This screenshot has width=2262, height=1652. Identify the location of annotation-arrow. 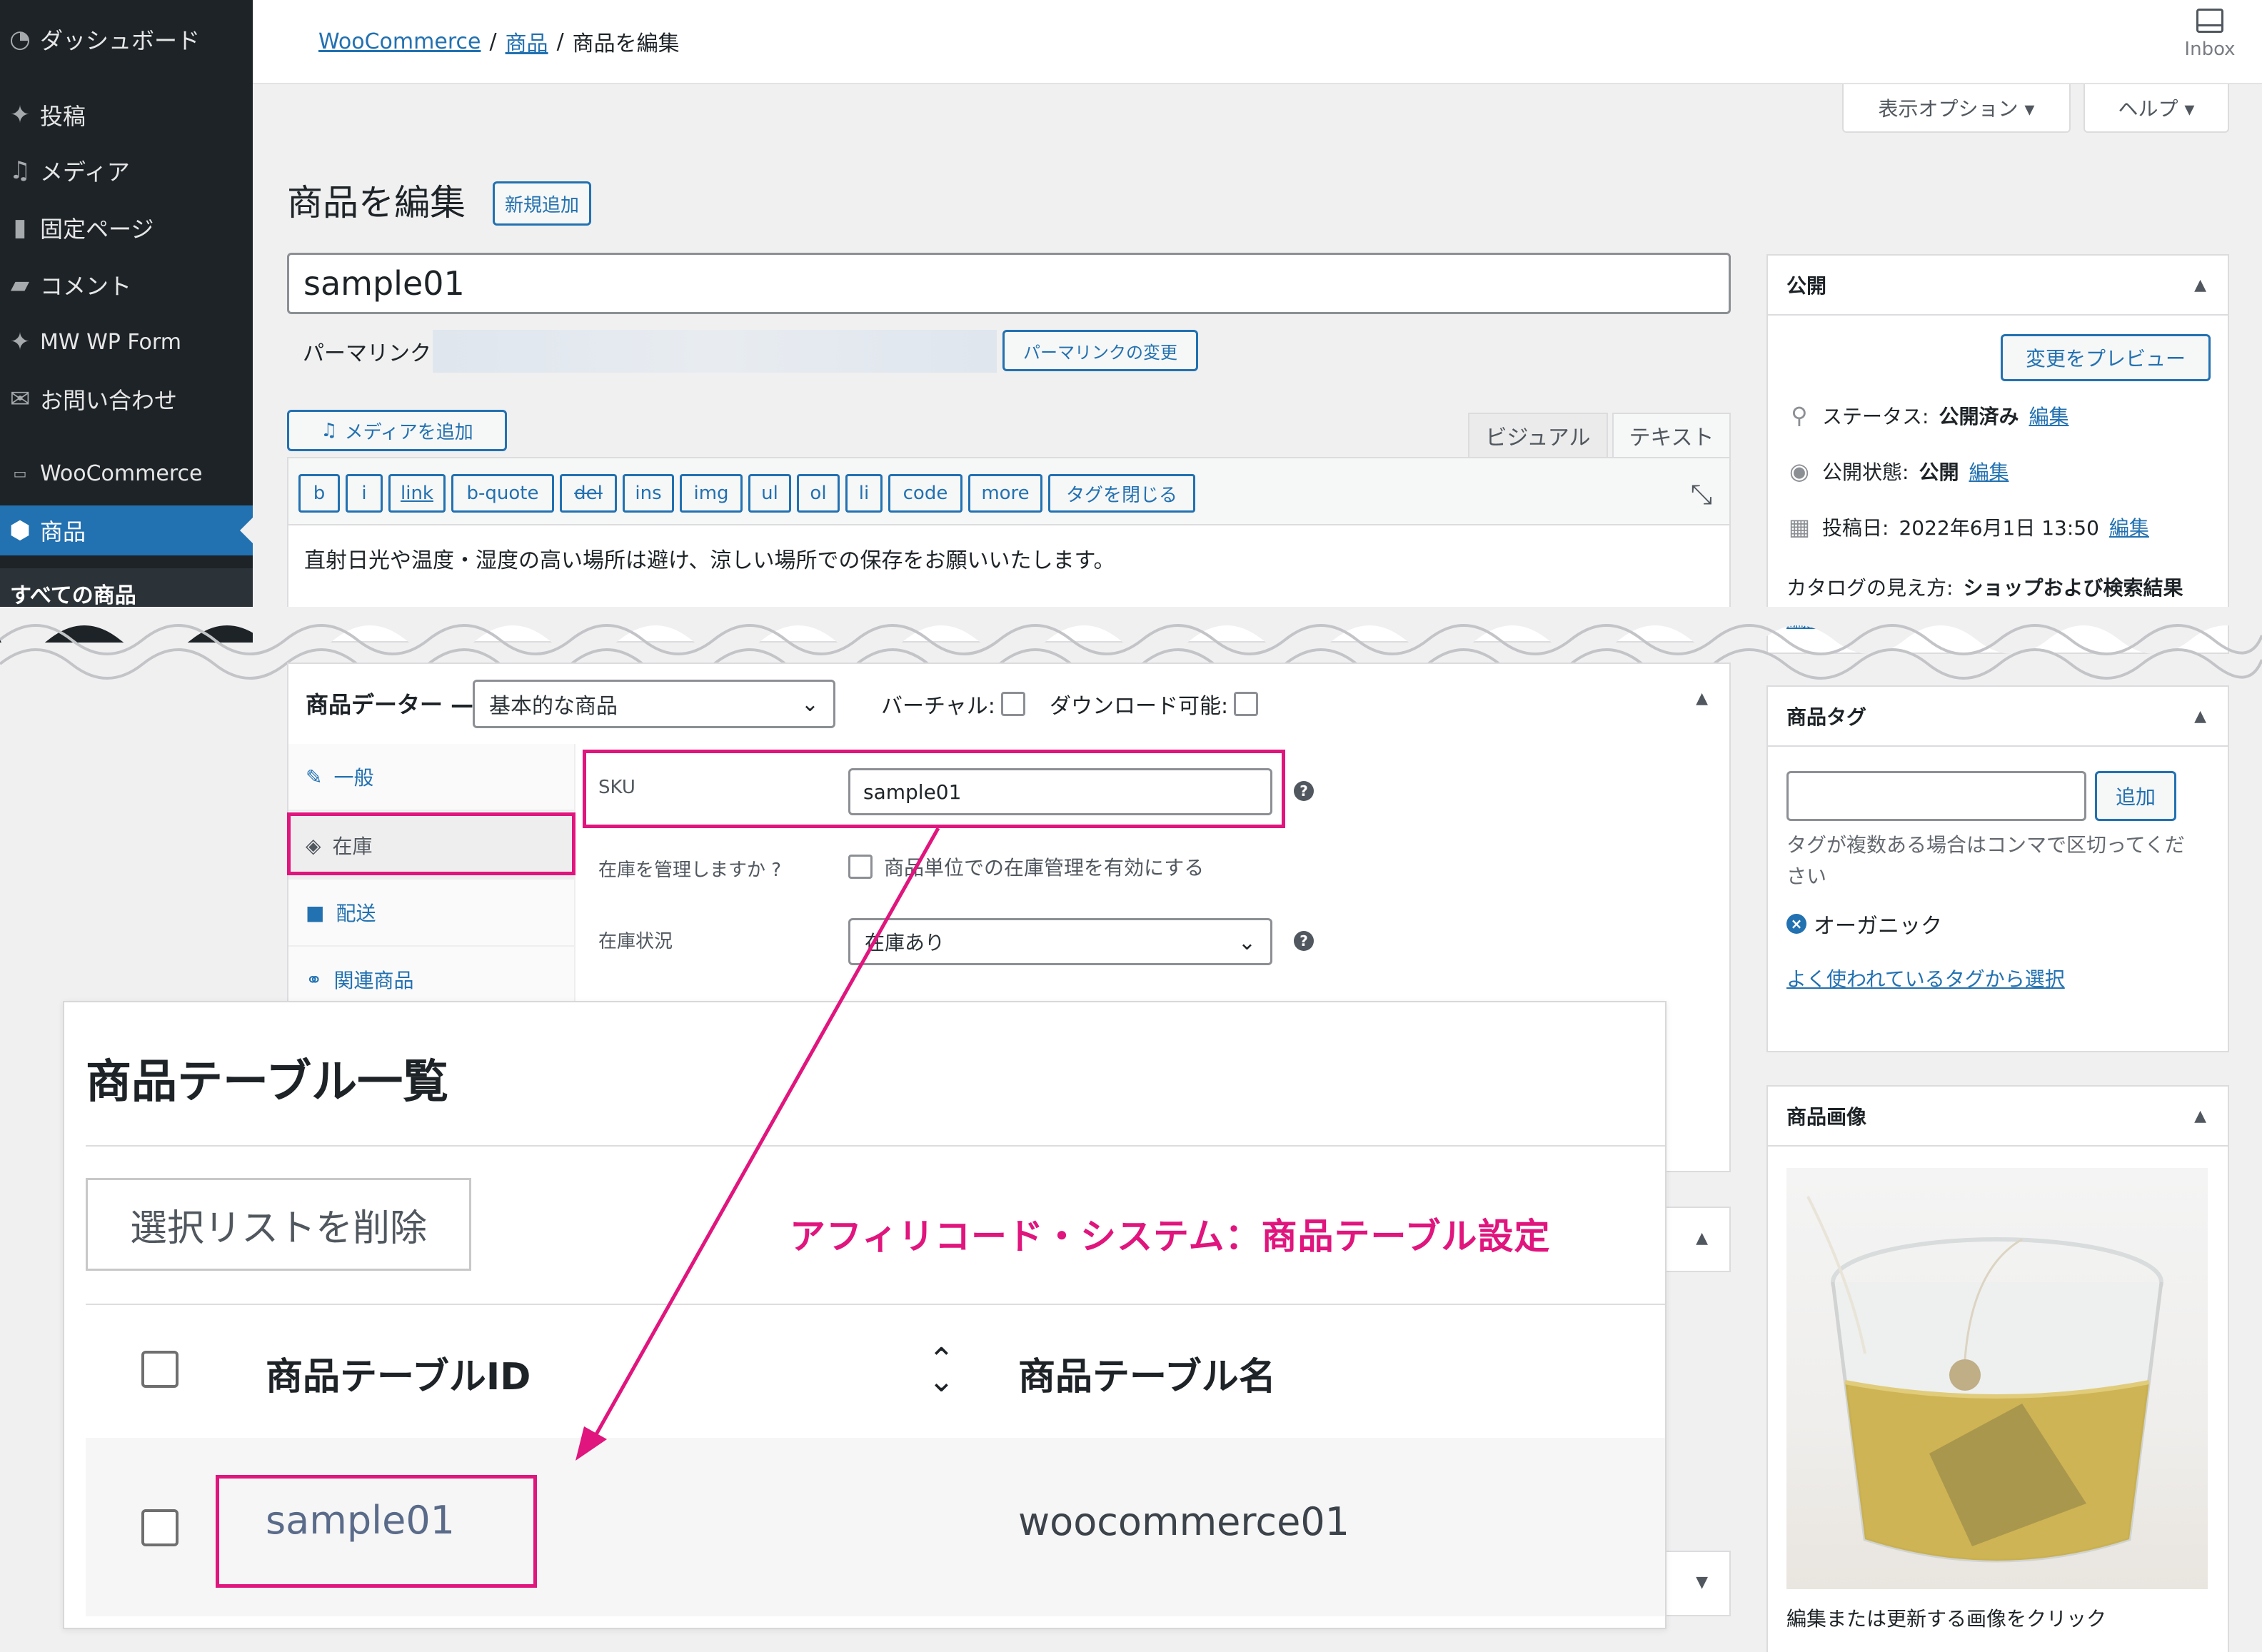
(757, 1144).